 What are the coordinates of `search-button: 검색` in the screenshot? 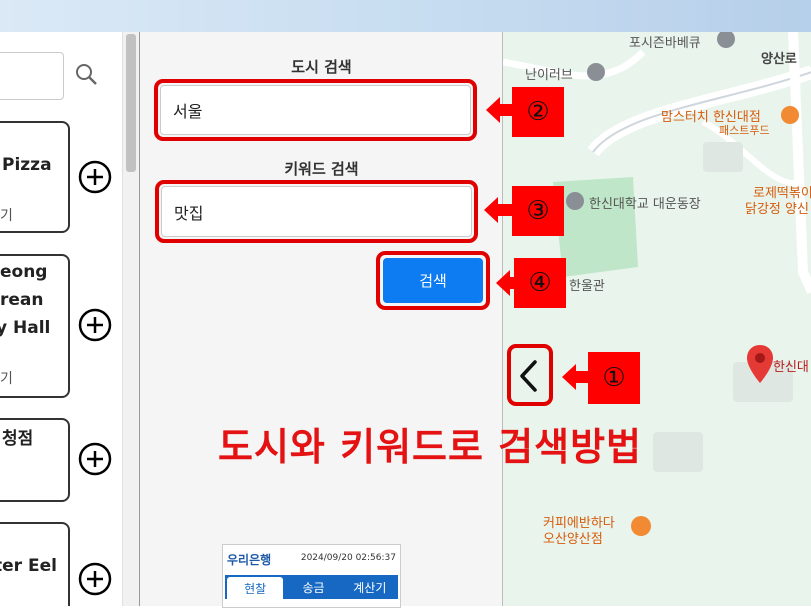 It's located at (433, 280).